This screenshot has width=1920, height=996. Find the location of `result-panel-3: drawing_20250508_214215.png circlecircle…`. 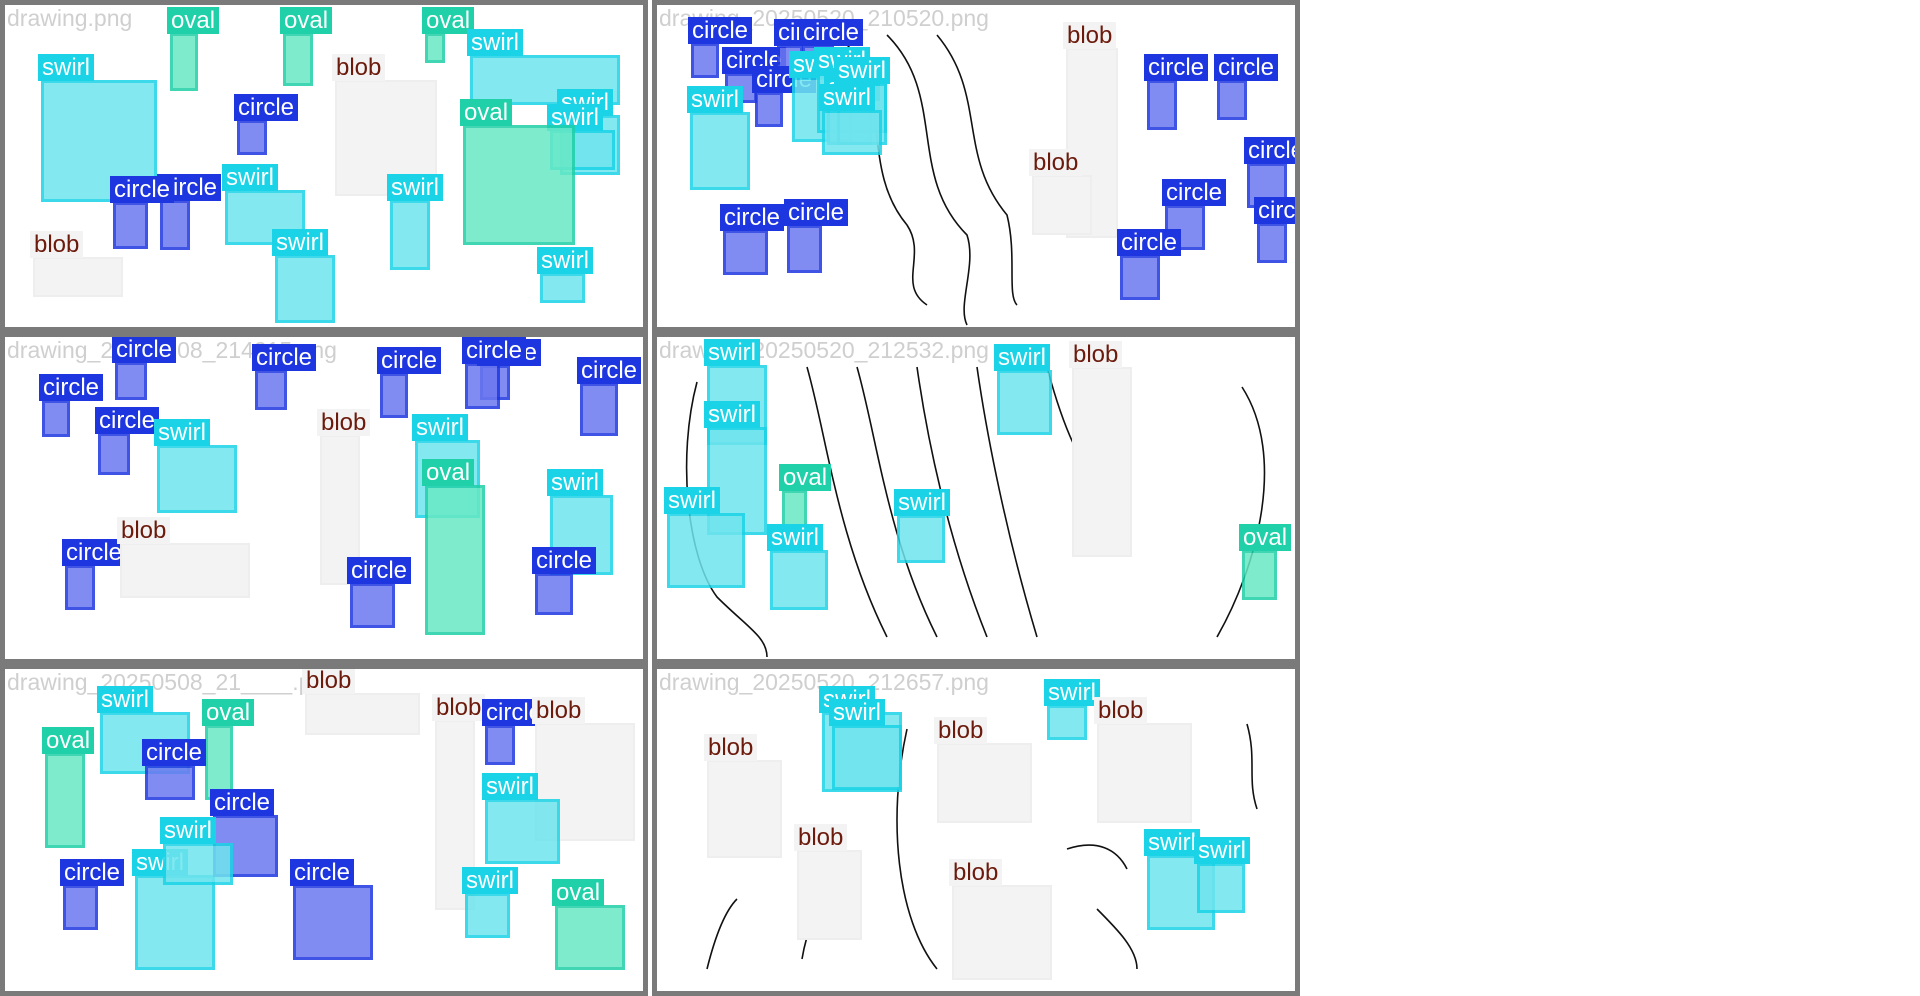

result-panel-3: drawing_20250508_214215.png circlecircle… is located at coordinates (324, 498).